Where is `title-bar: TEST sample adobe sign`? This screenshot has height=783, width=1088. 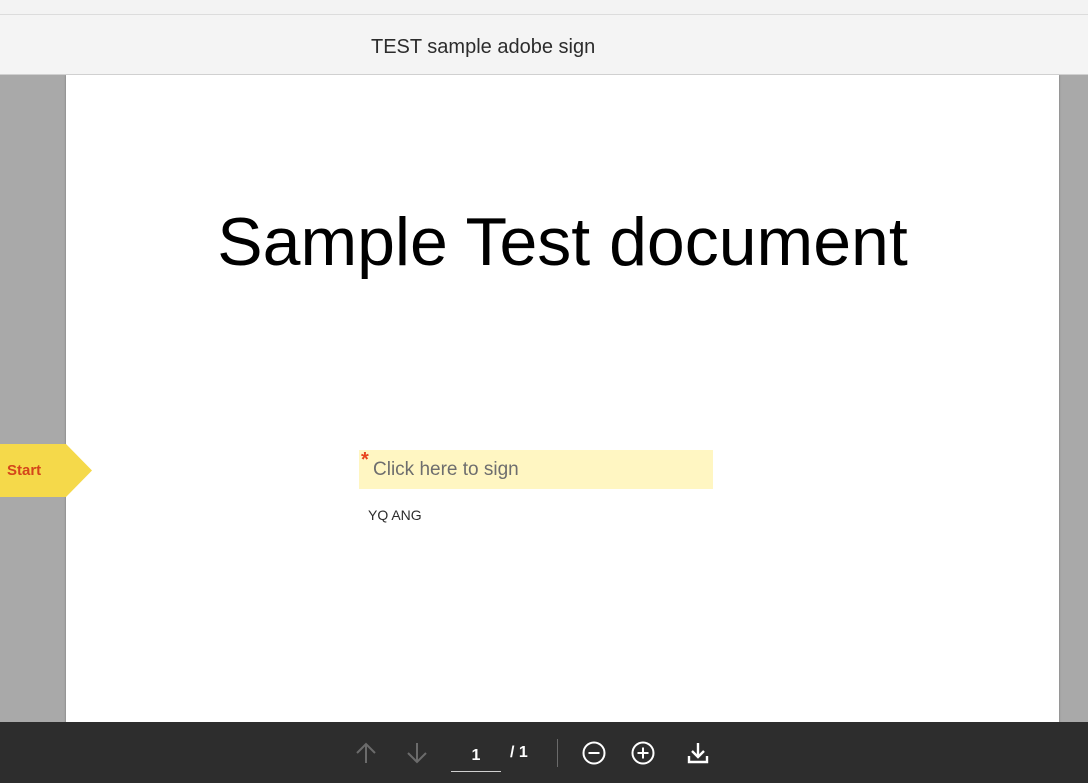
title-bar: TEST sample adobe sign is located at coordinates (544, 45).